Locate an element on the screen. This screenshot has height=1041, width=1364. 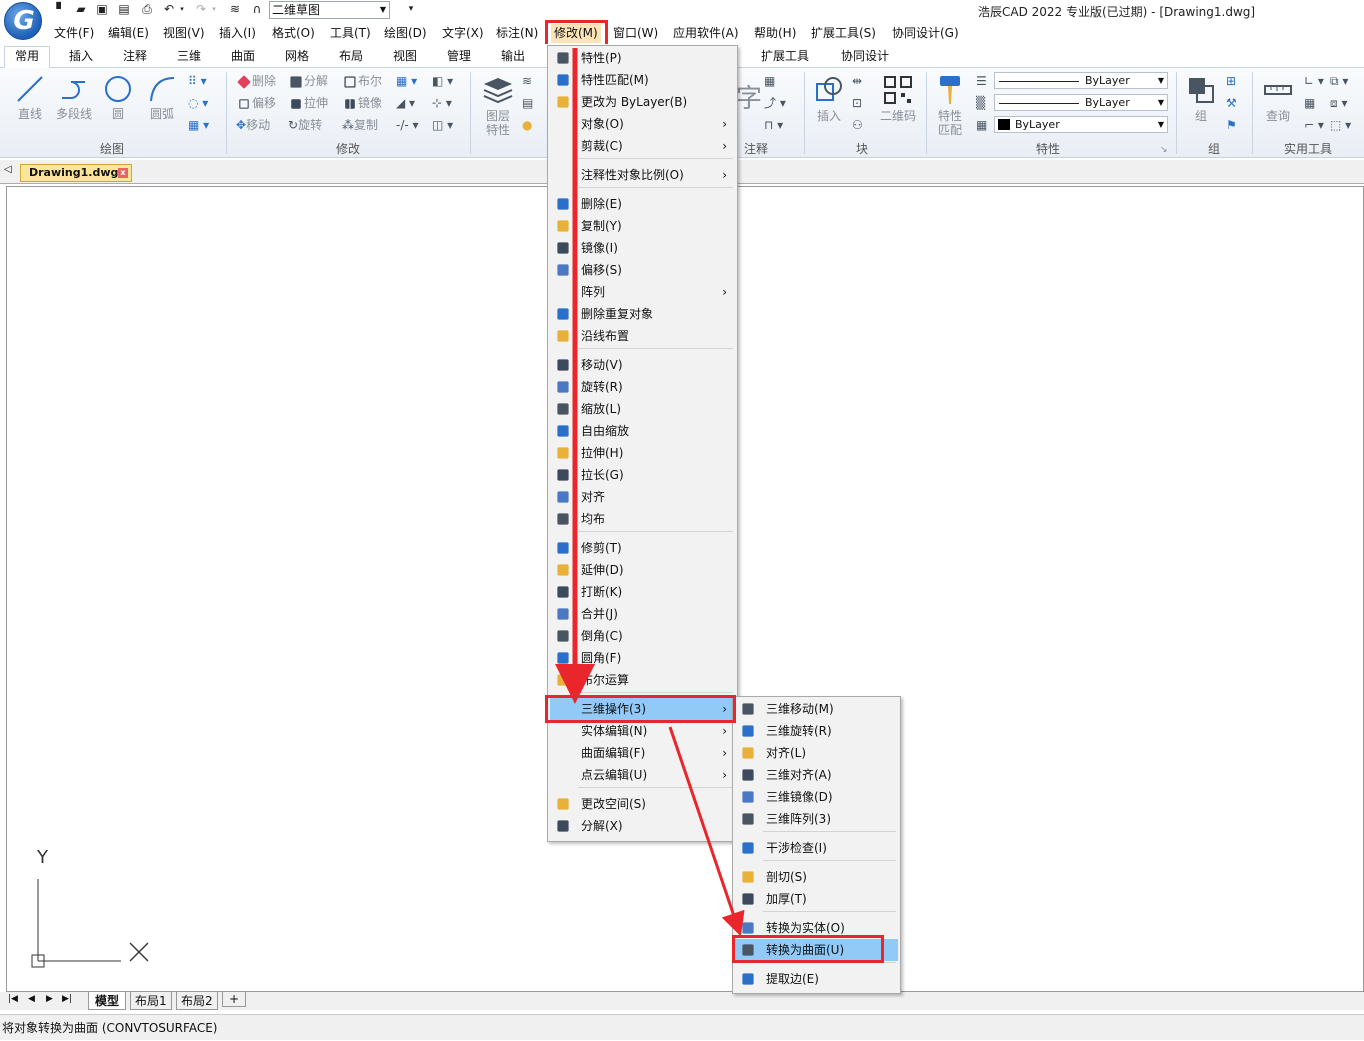
modify-menu-item: 阵列 › is located at coordinates (642, 292).